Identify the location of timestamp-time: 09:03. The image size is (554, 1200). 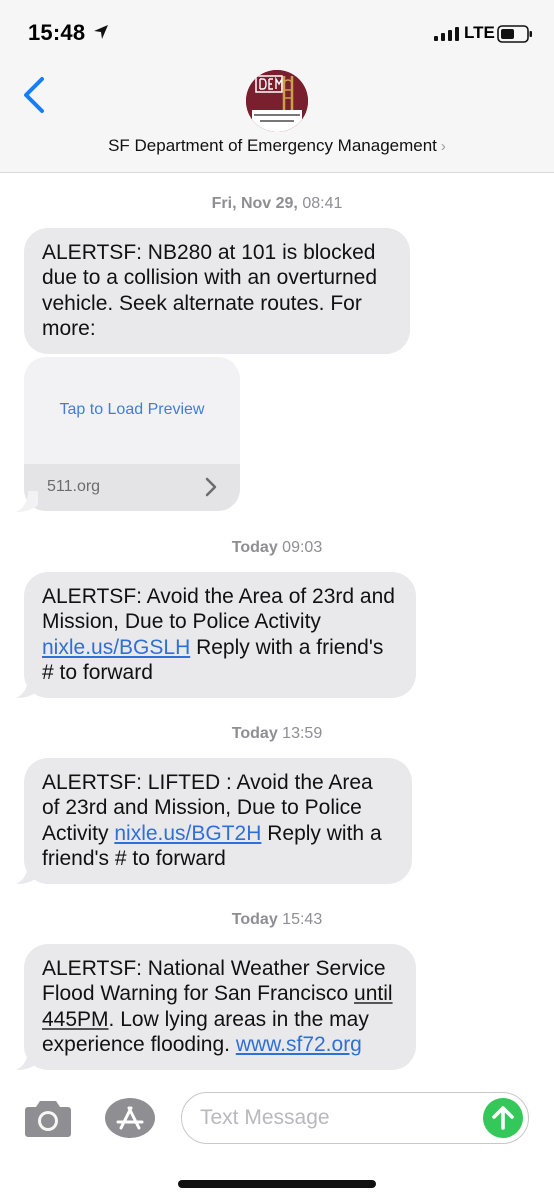
(302, 547).